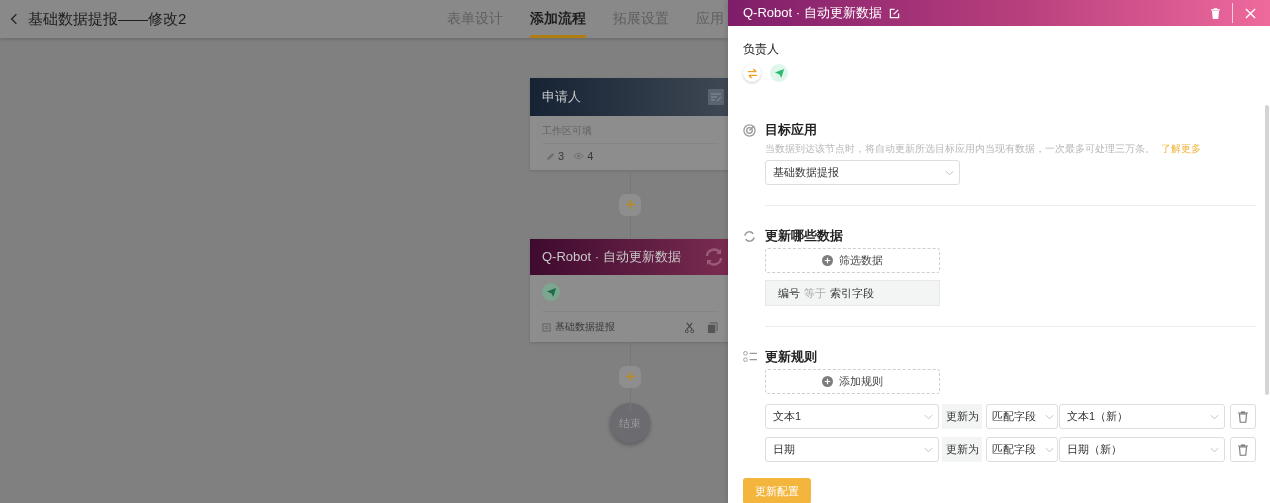 The image size is (1270, 503). Describe the element at coordinates (611, 257) in the screenshot. I see `node-title: Q-Robot · 自动更新数据` at that location.